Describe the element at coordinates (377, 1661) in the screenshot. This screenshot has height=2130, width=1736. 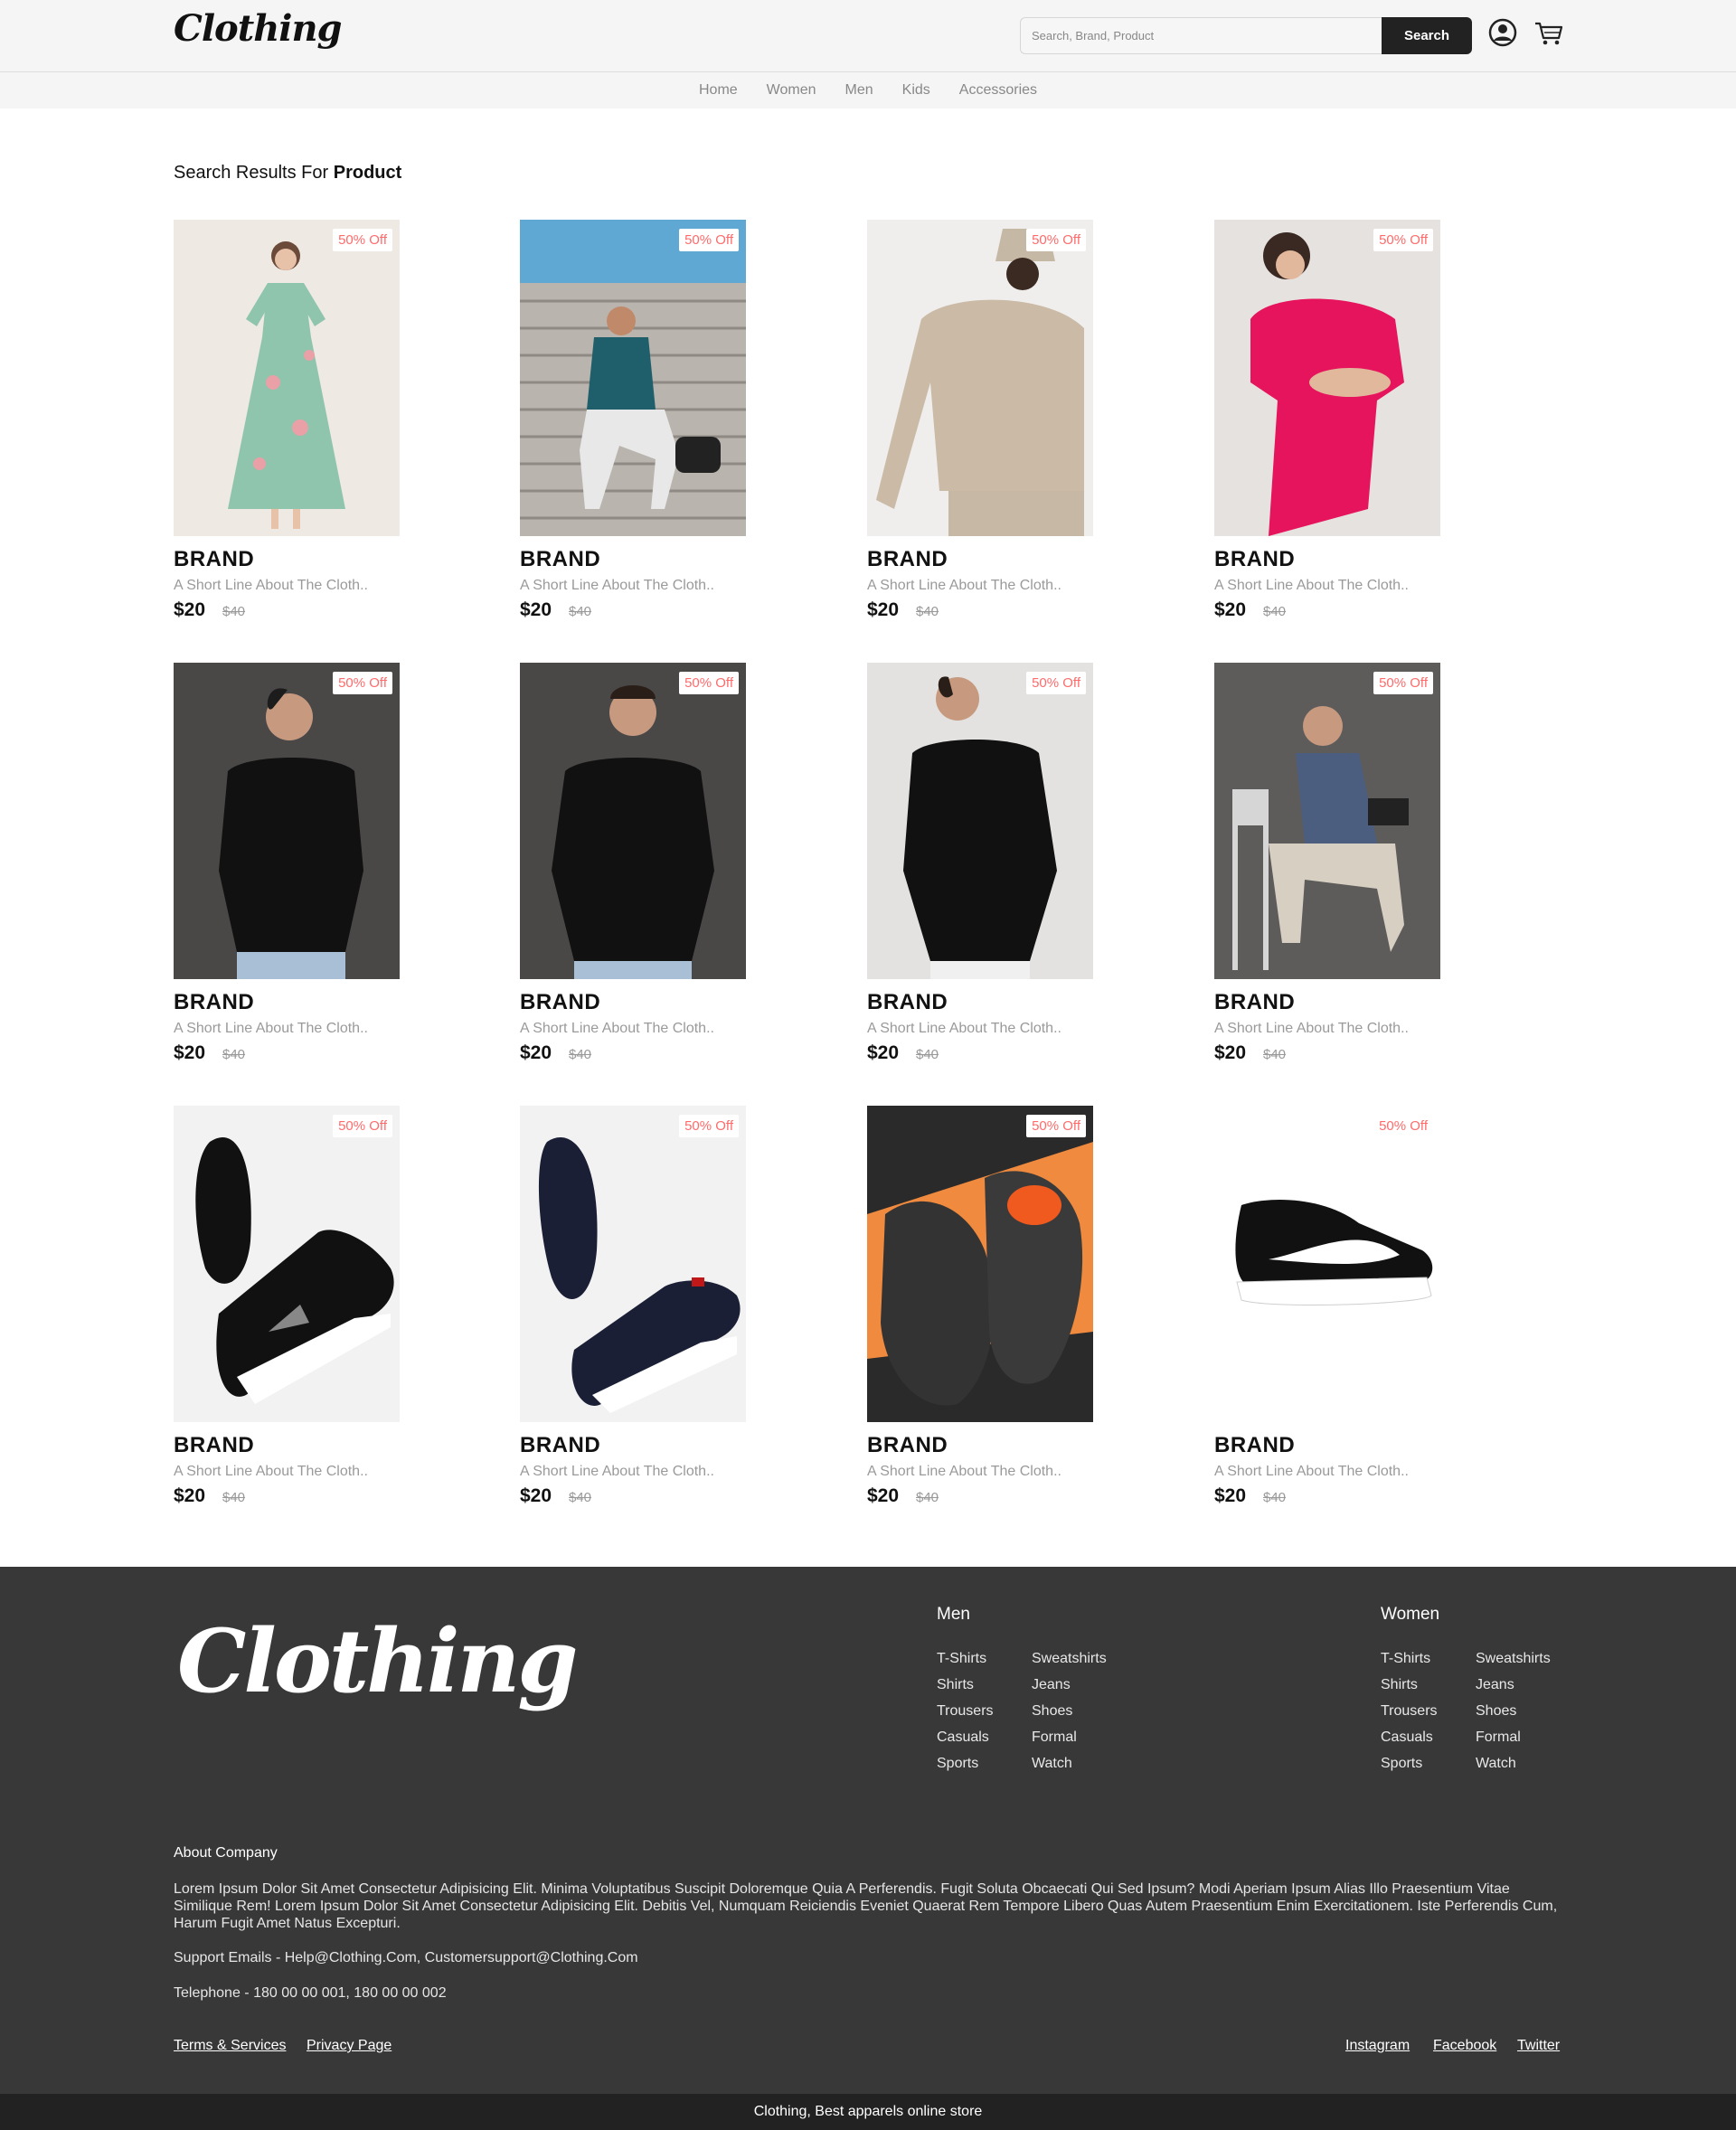
I see `footer-logo: Clothing` at that location.